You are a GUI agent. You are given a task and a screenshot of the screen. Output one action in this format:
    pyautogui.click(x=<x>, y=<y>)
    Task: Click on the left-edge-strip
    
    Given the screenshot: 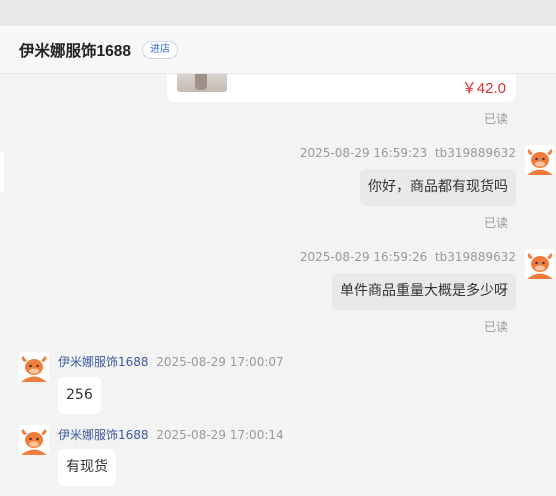 What is the action you would take?
    pyautogui.click(x=2, y=172)
    